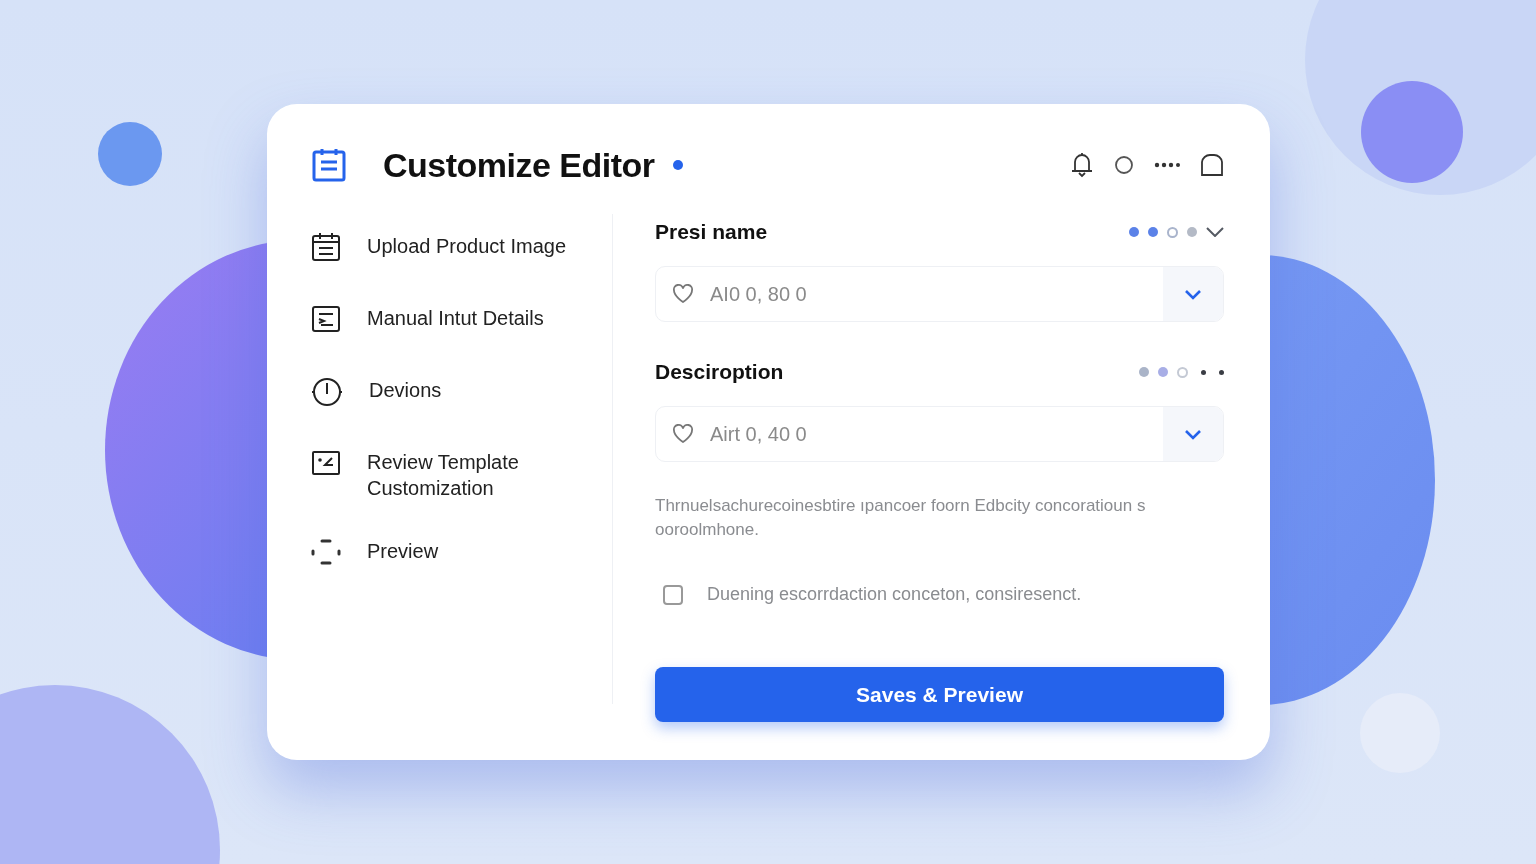 The height and width of the screenshot is (864, 1536). I want to click on sidebar-item: Preview, so click(461, 555).